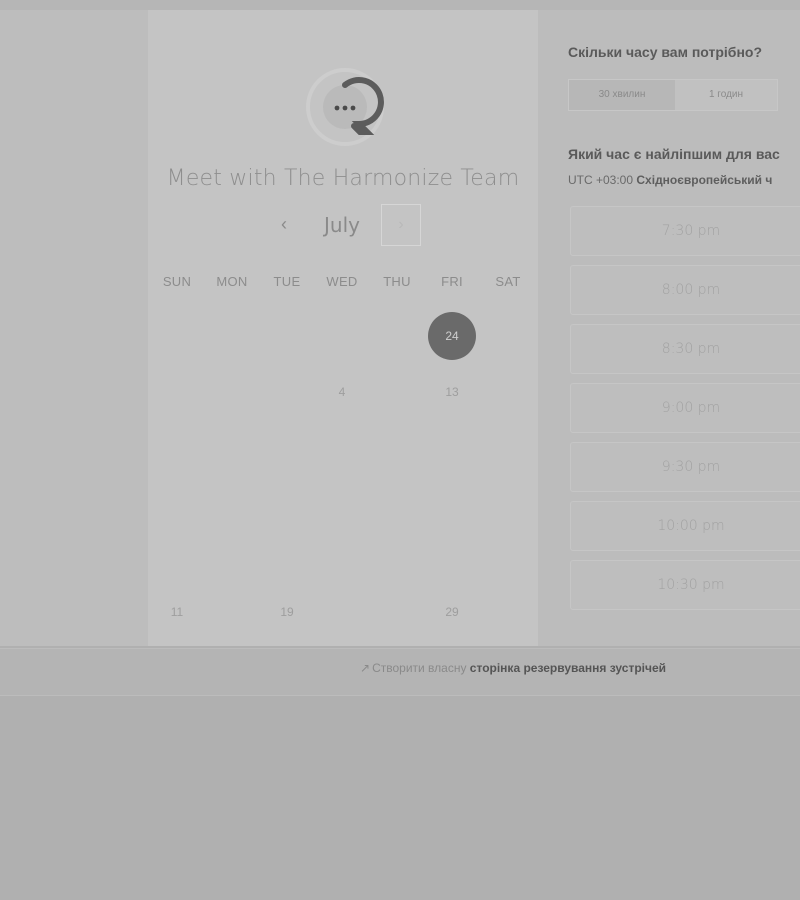  Describe the element at coordinates (726, 95) in the screenshot. I see `duration-60-button: 1 годин` at that location.